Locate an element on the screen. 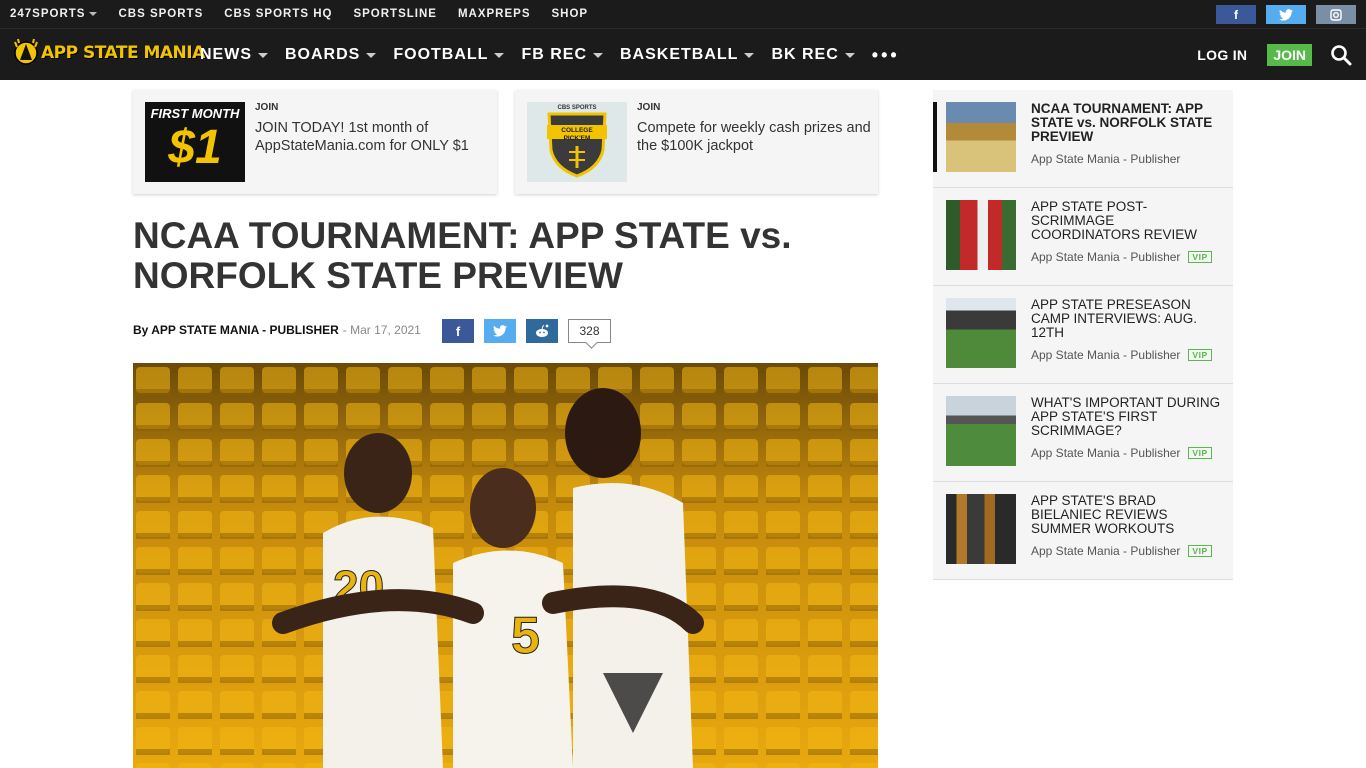 This screenshot has width=1366, height=768. link-maxpreps: MAXPREPS is located at coordinates (494, 14).